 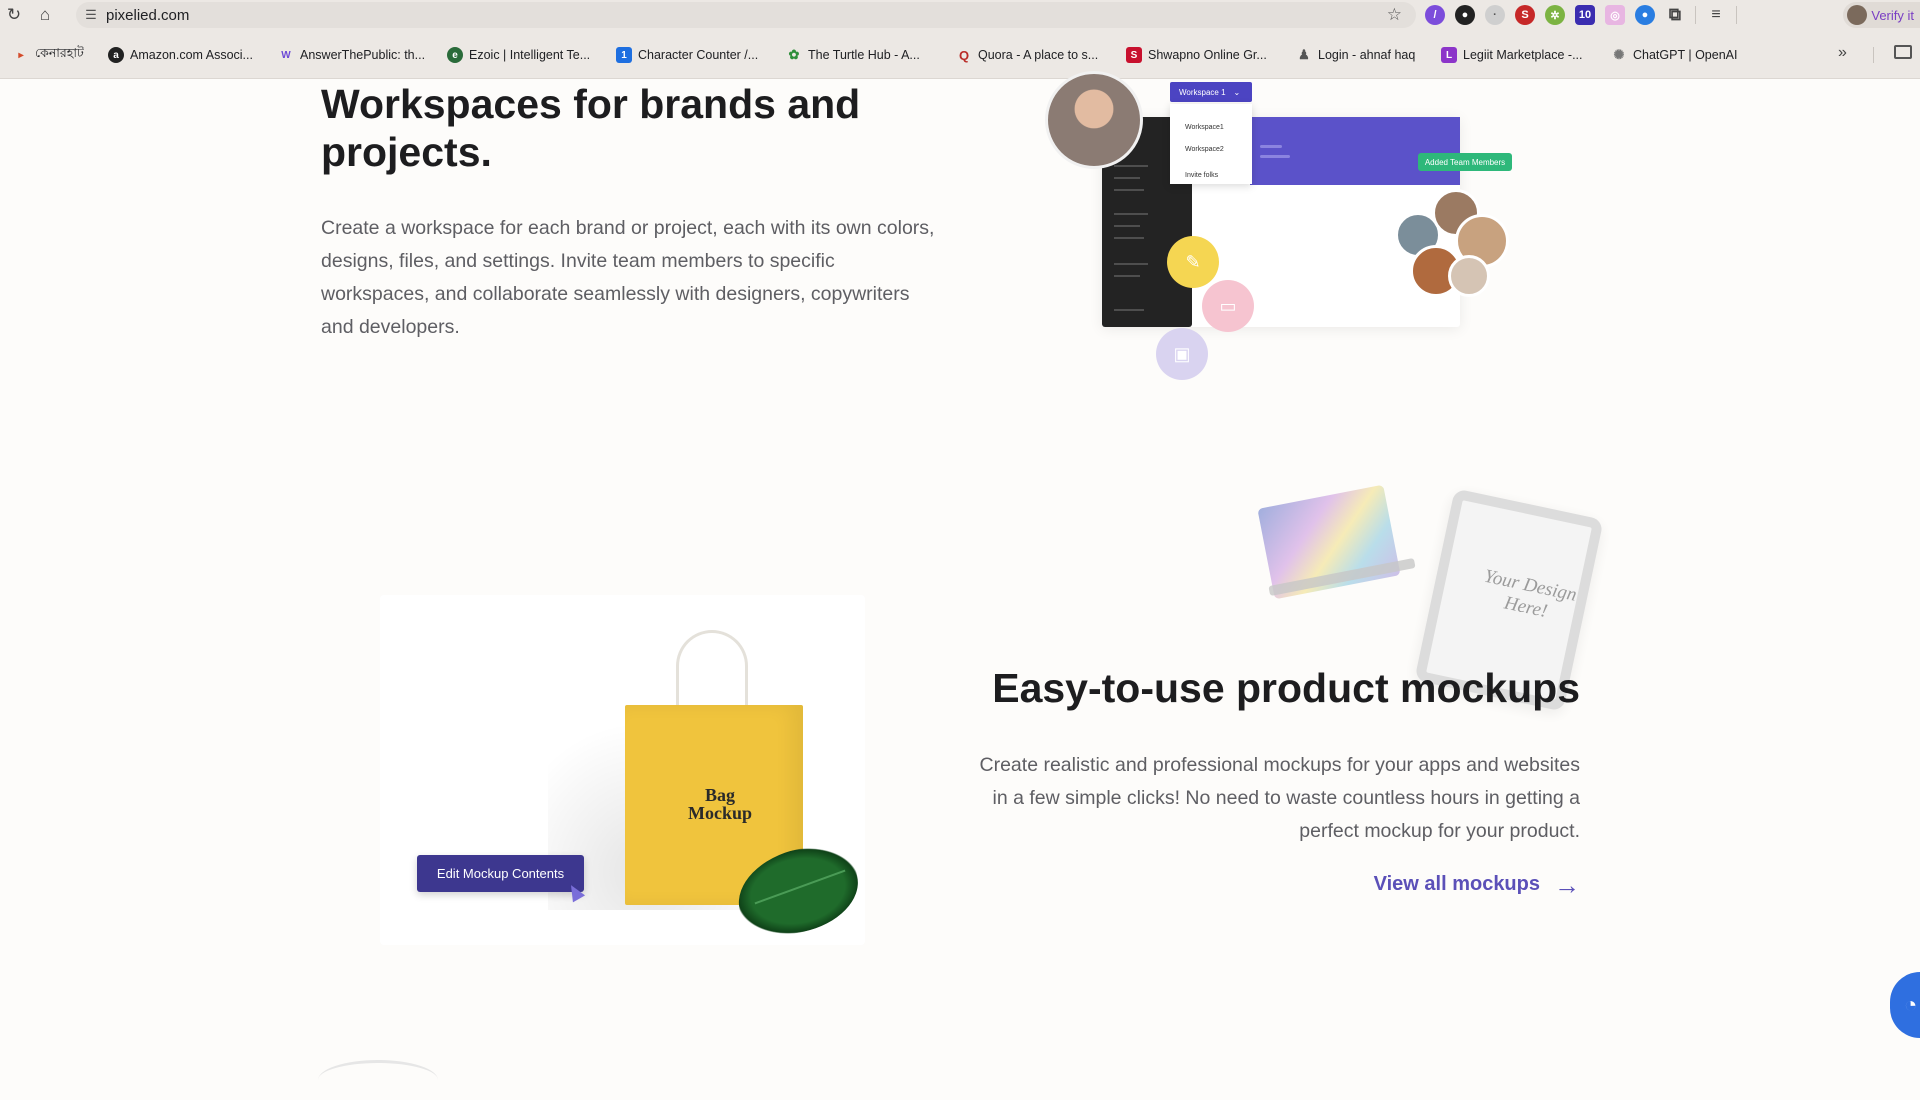 I want to click on s-extension-icon: S, so click(x=1525, y=15).